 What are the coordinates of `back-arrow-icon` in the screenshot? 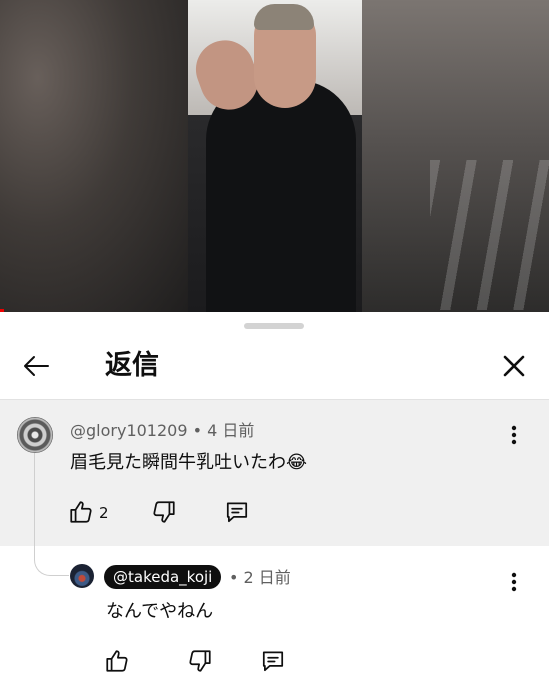 It's located at (36, 366).